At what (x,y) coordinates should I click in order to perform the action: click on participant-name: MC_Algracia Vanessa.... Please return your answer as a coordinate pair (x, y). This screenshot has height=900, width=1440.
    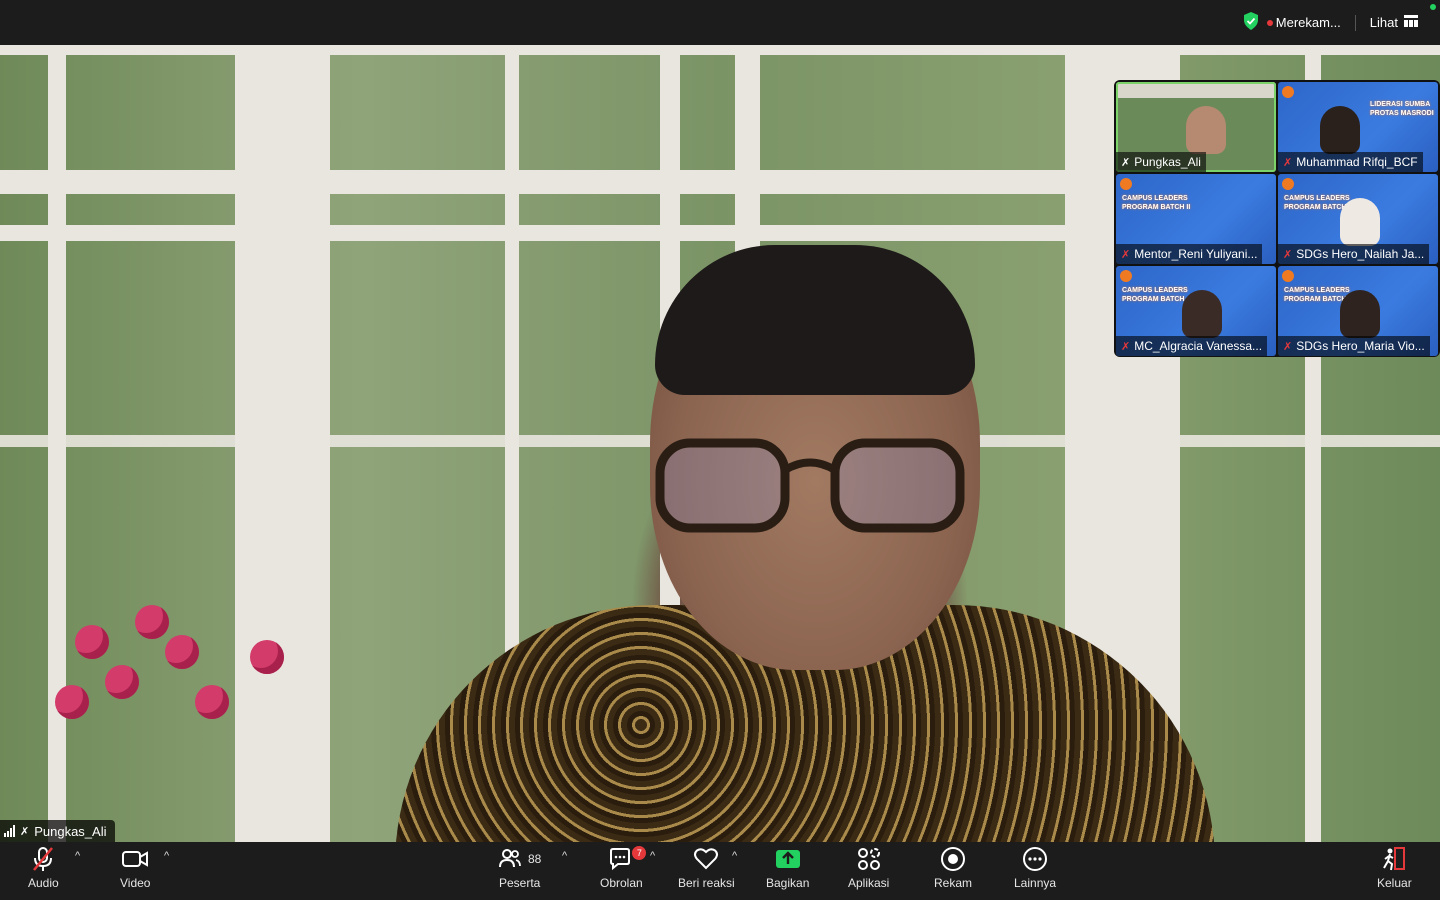
    Looking at the image, I should click on (1198, 346).